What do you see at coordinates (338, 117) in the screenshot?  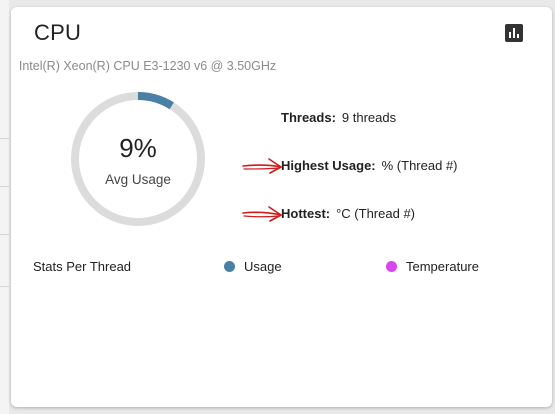 I see `threads-stat: Threads: 9 threads` at bounding box center [338, 117].